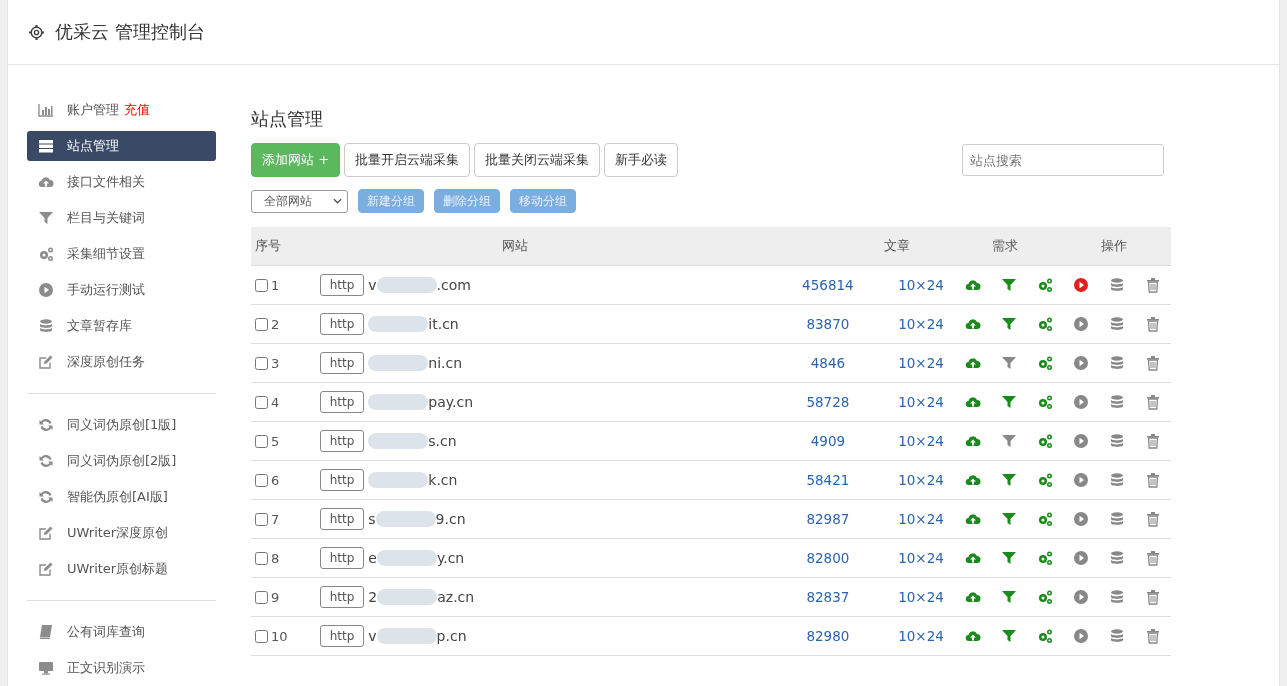 This screenshot has width=1287, height=686. What do you see at coordinates (372, 285) in the screenshot?
I see `domain-text: v` at bounding box center [372, 285].